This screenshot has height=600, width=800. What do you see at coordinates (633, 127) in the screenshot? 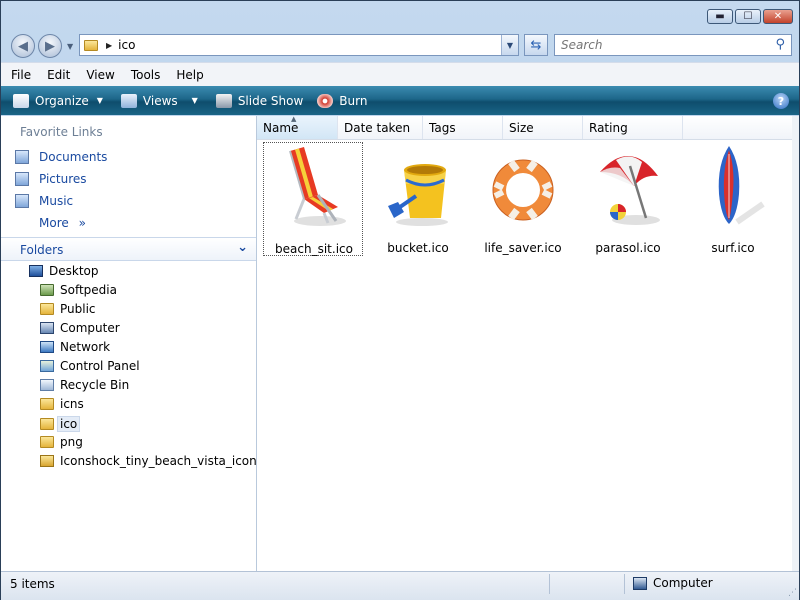
I see `column-header-rating: Rating` at bounding box center [633, 127].